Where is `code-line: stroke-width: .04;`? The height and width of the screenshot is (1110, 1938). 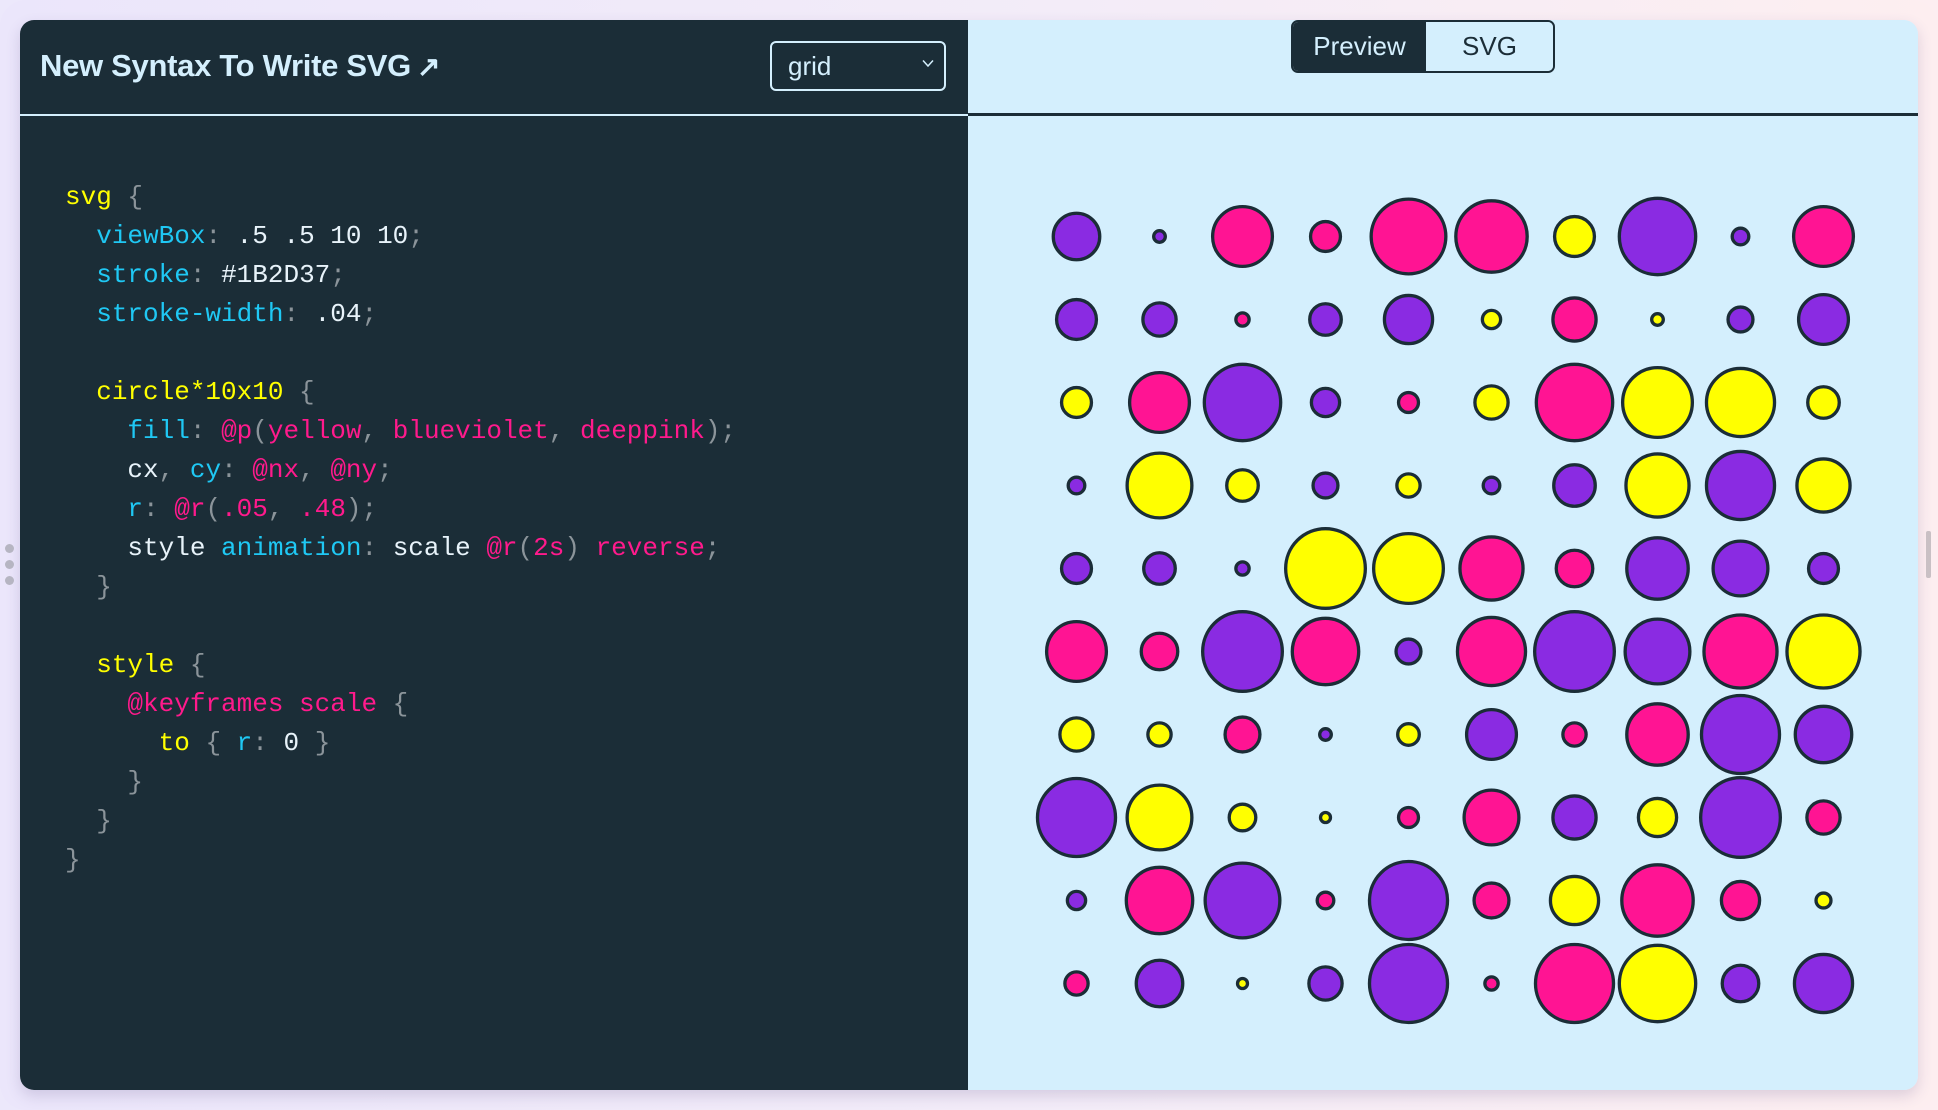
code-line: stroke-width: .04; is located at coordinates (400, 314).